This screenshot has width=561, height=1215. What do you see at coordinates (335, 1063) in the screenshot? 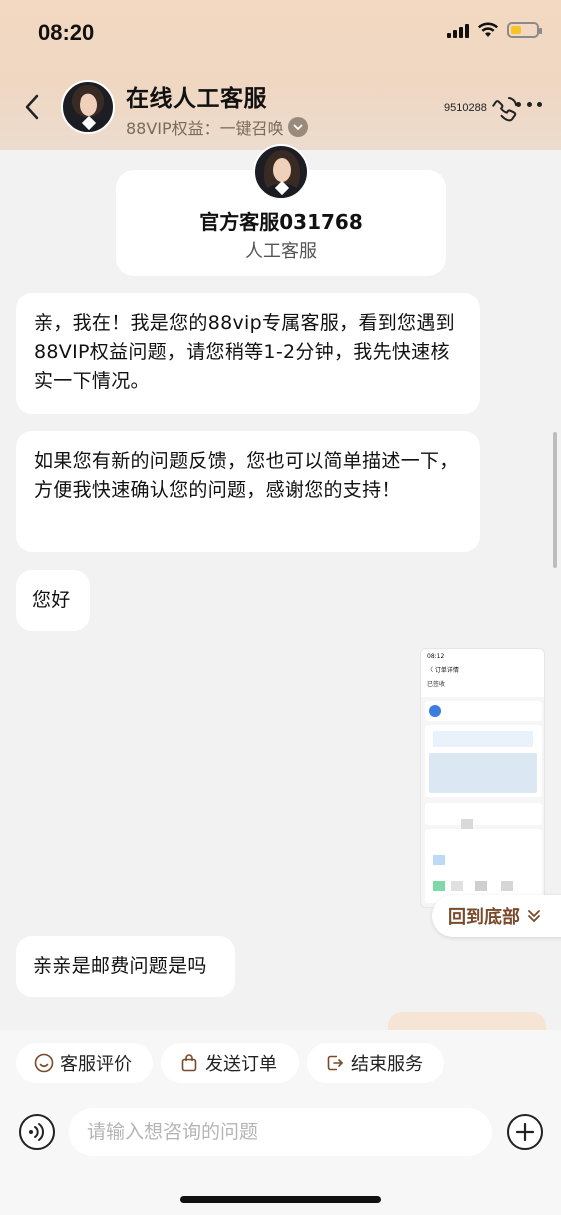
I see `exit-icon` at bounding box center [335, 1063].